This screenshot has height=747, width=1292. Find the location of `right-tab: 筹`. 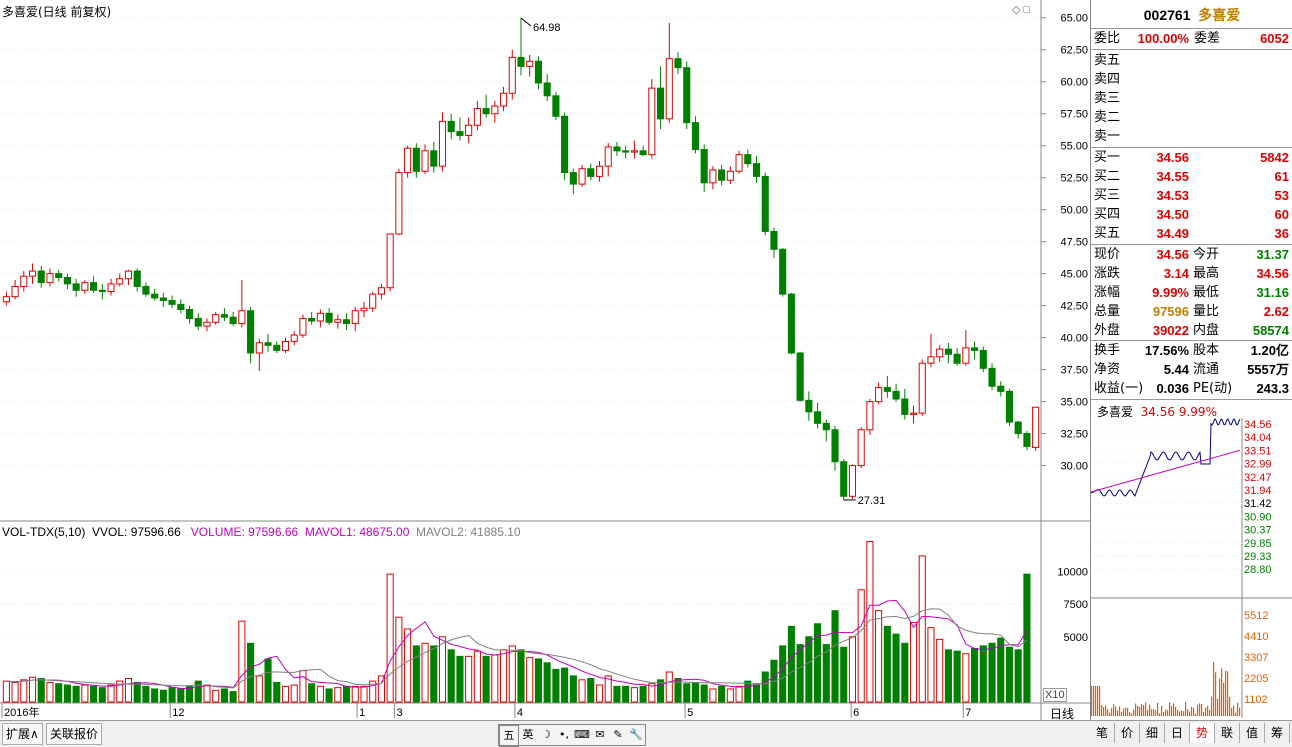

right-tab: 筹 is located at coordinates (1277, 733).